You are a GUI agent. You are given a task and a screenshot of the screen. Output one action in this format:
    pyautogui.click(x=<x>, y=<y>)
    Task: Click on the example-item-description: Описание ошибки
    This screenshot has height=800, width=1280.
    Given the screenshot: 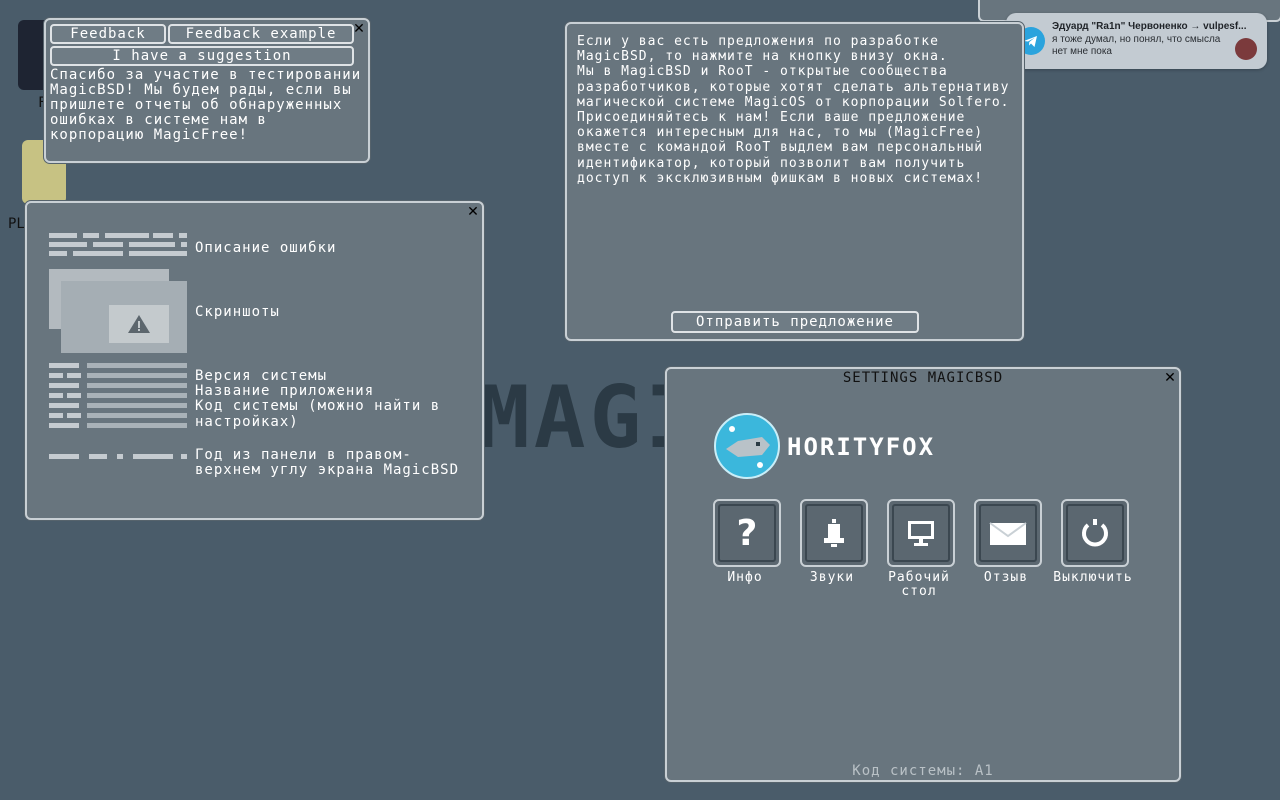 What is the action you would take?
    pyautogui.click(x=266, y=248)
    